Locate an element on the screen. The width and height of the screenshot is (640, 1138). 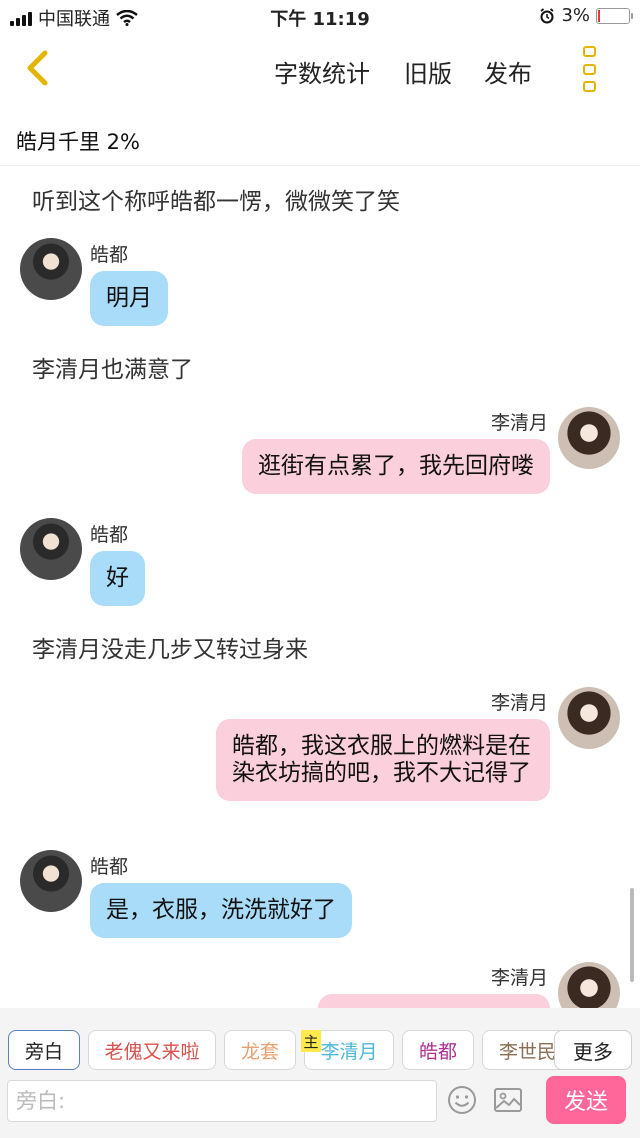
role-label: 龙套 is located at coordinates (259, 1051).